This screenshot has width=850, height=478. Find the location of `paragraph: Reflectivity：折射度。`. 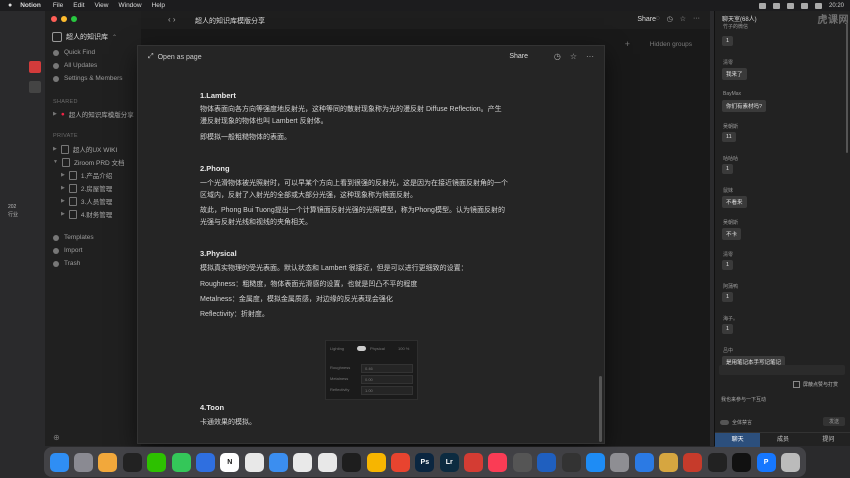

paragraph: Reflectivity：折射度。 is located at coordinates (234, 315).